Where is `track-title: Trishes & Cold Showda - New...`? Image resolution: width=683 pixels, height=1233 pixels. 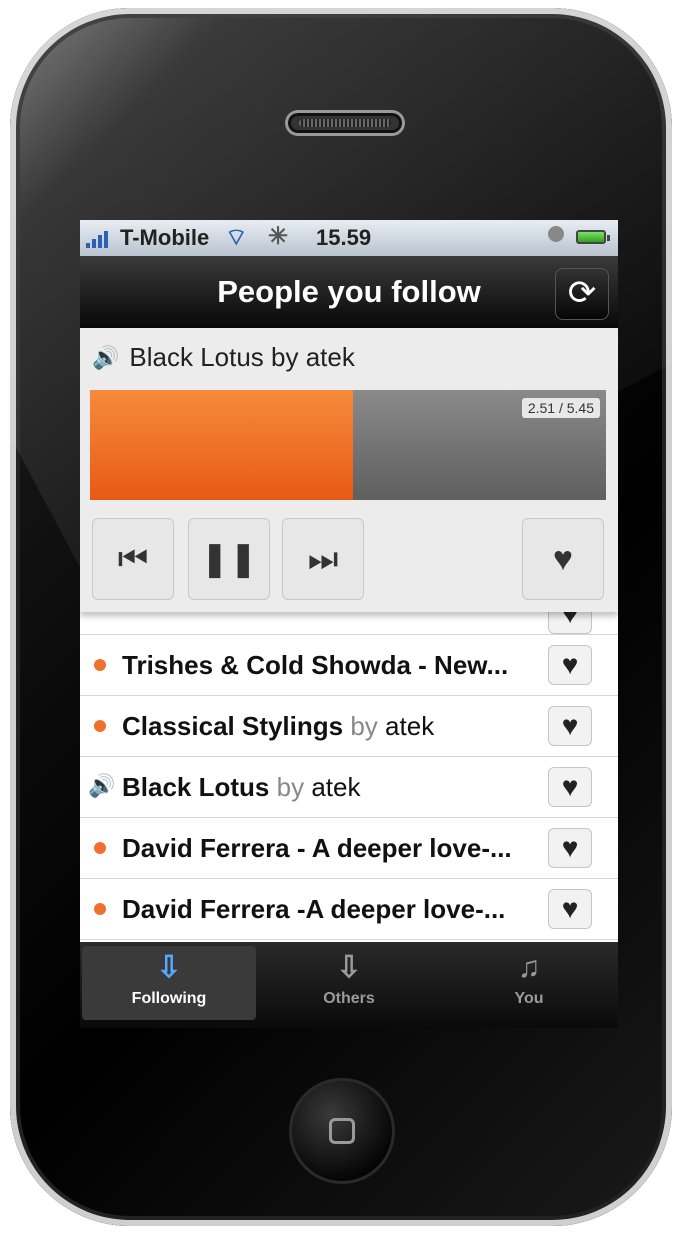
track-title: Trishes & Cold Showda - New... is located at coordinates (315, 665).